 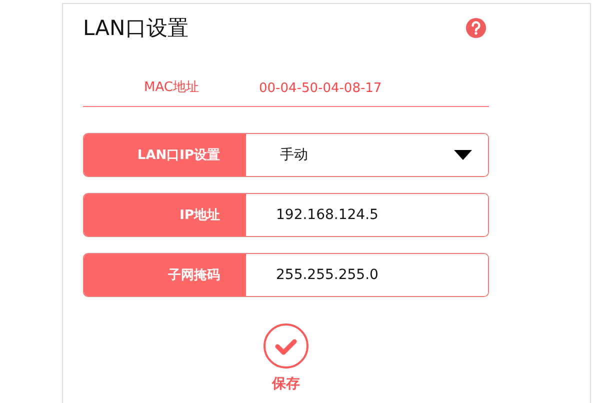 What do you see at coordinates (476, 28) in the screenshot?
I see `help-icon` at bounding box center [476, 28].